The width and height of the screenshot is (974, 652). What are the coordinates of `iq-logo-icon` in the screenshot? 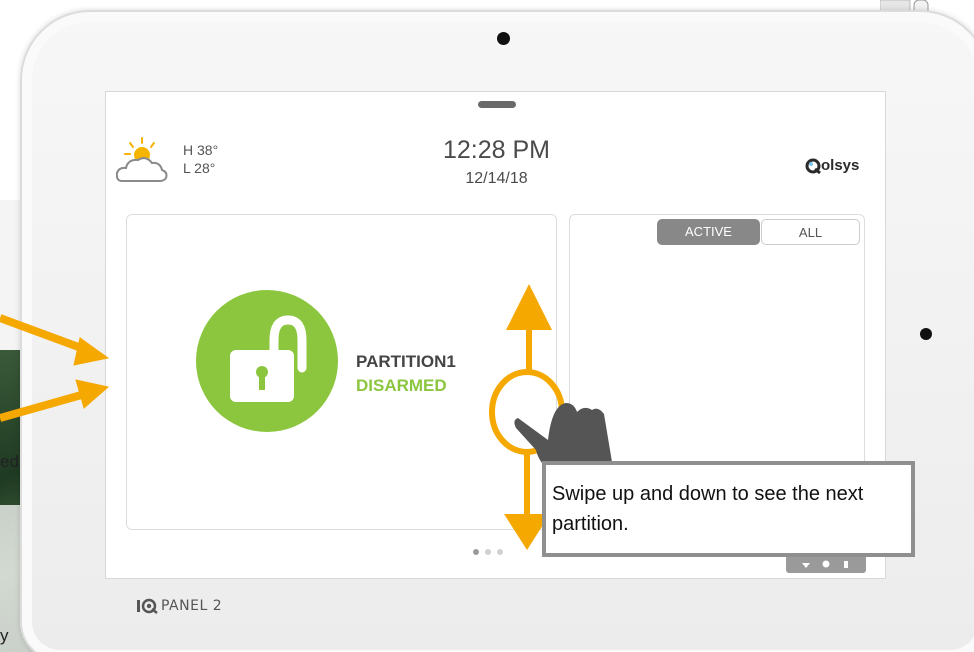 It's located at (147, 606).